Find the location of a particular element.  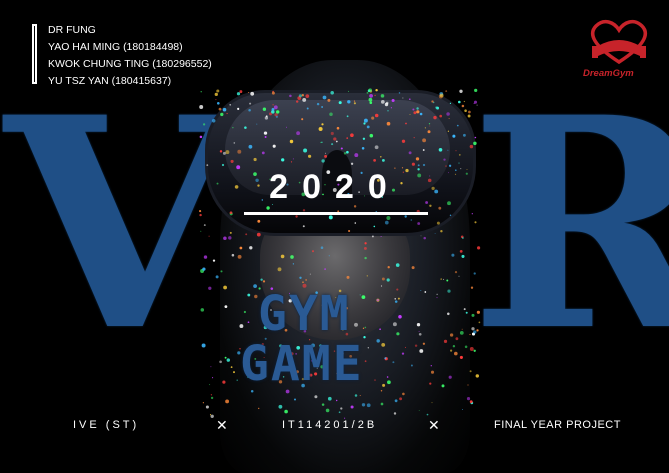

footer-course-code: IT114201/2B is located at coordinates (330, 425).